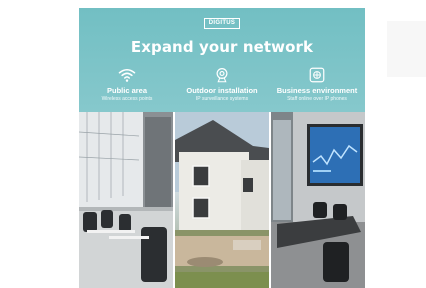 Image resolution: width=426 pixels, height=288 pixels. I want to click on office-illustration, so click(126, 200).